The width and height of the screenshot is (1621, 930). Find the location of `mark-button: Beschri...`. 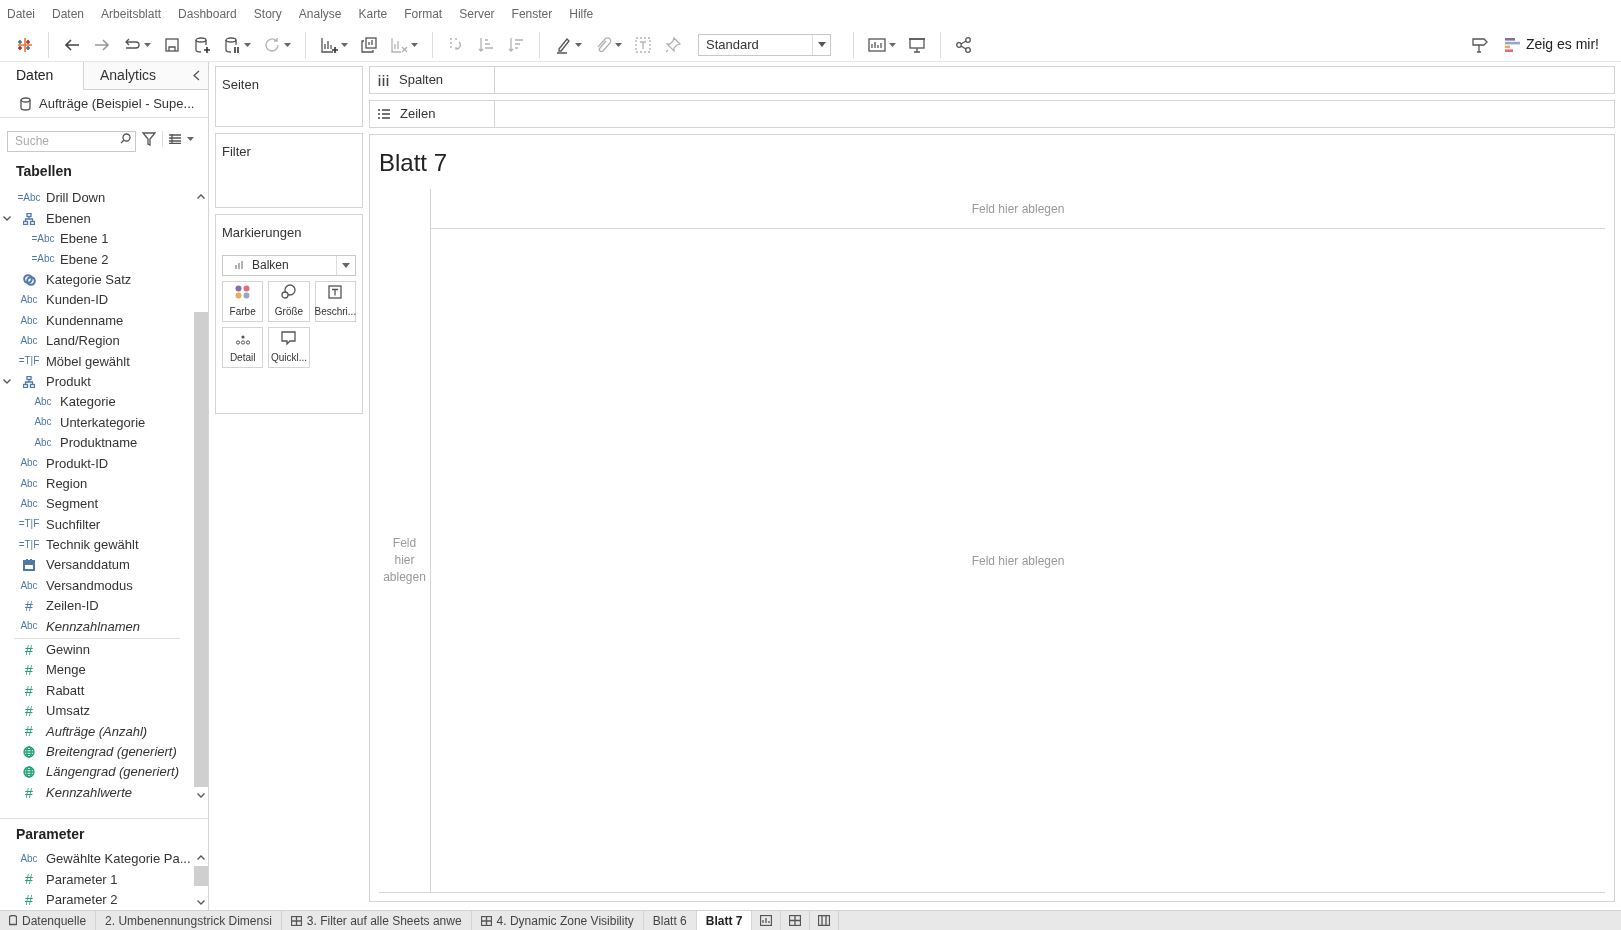

mark-button: Beschri... is located at coordinates (335, 301).